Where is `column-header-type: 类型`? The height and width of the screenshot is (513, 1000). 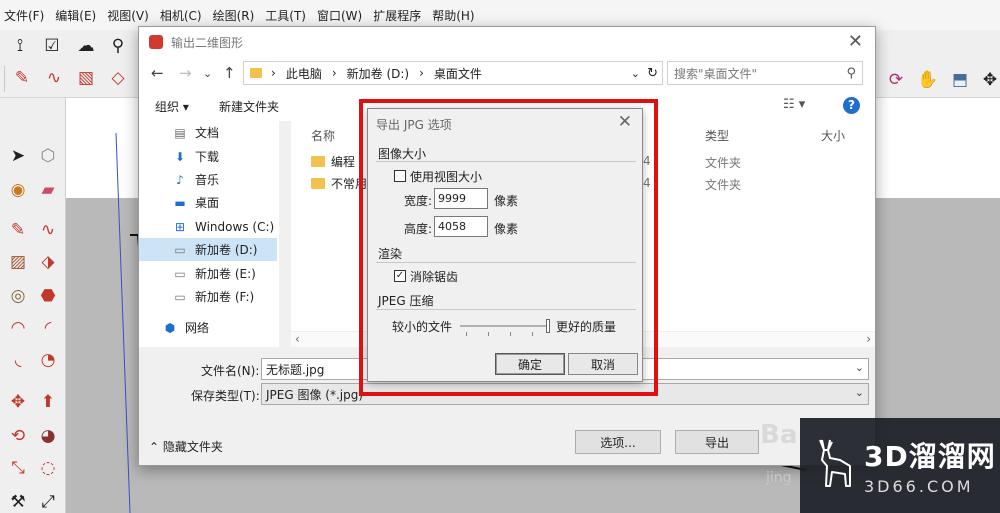 column-header-type: 类型 is located at coordinates (717, 135).